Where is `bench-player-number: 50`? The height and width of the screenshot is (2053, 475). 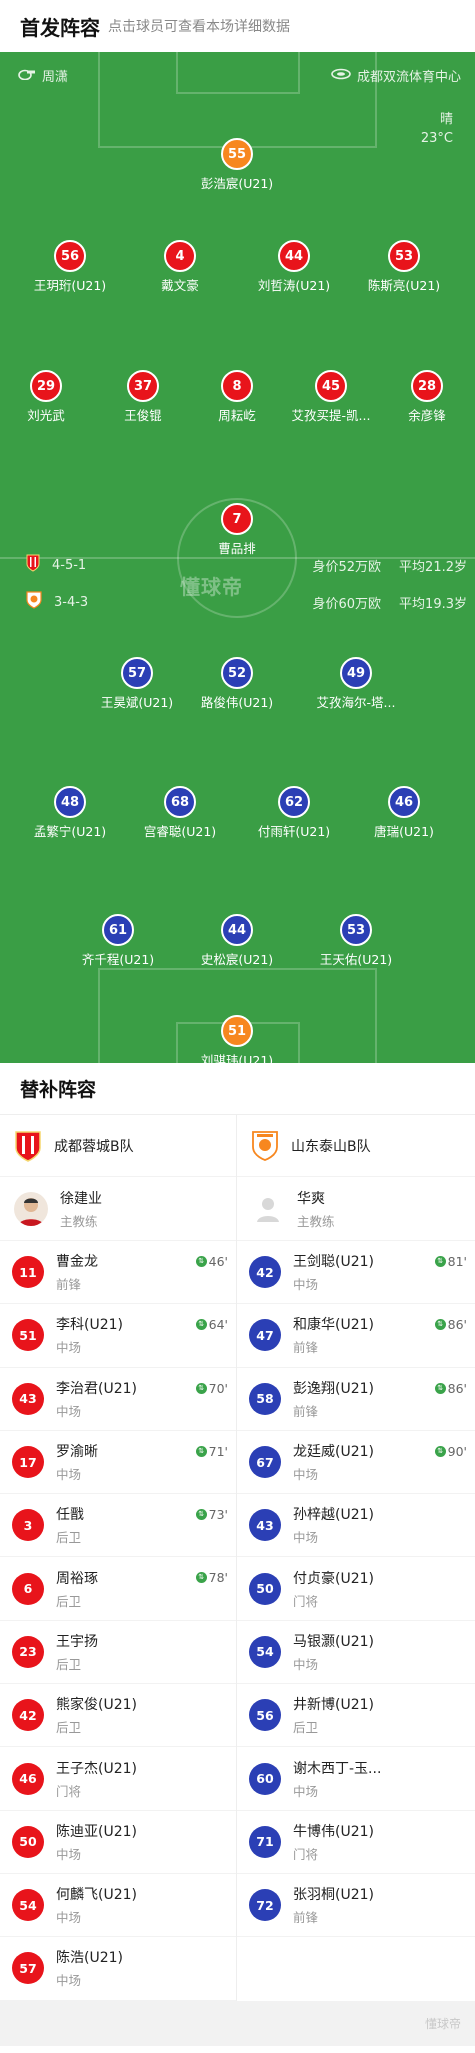
bench-player-number: 50 is located at coordinates (265, 1588).